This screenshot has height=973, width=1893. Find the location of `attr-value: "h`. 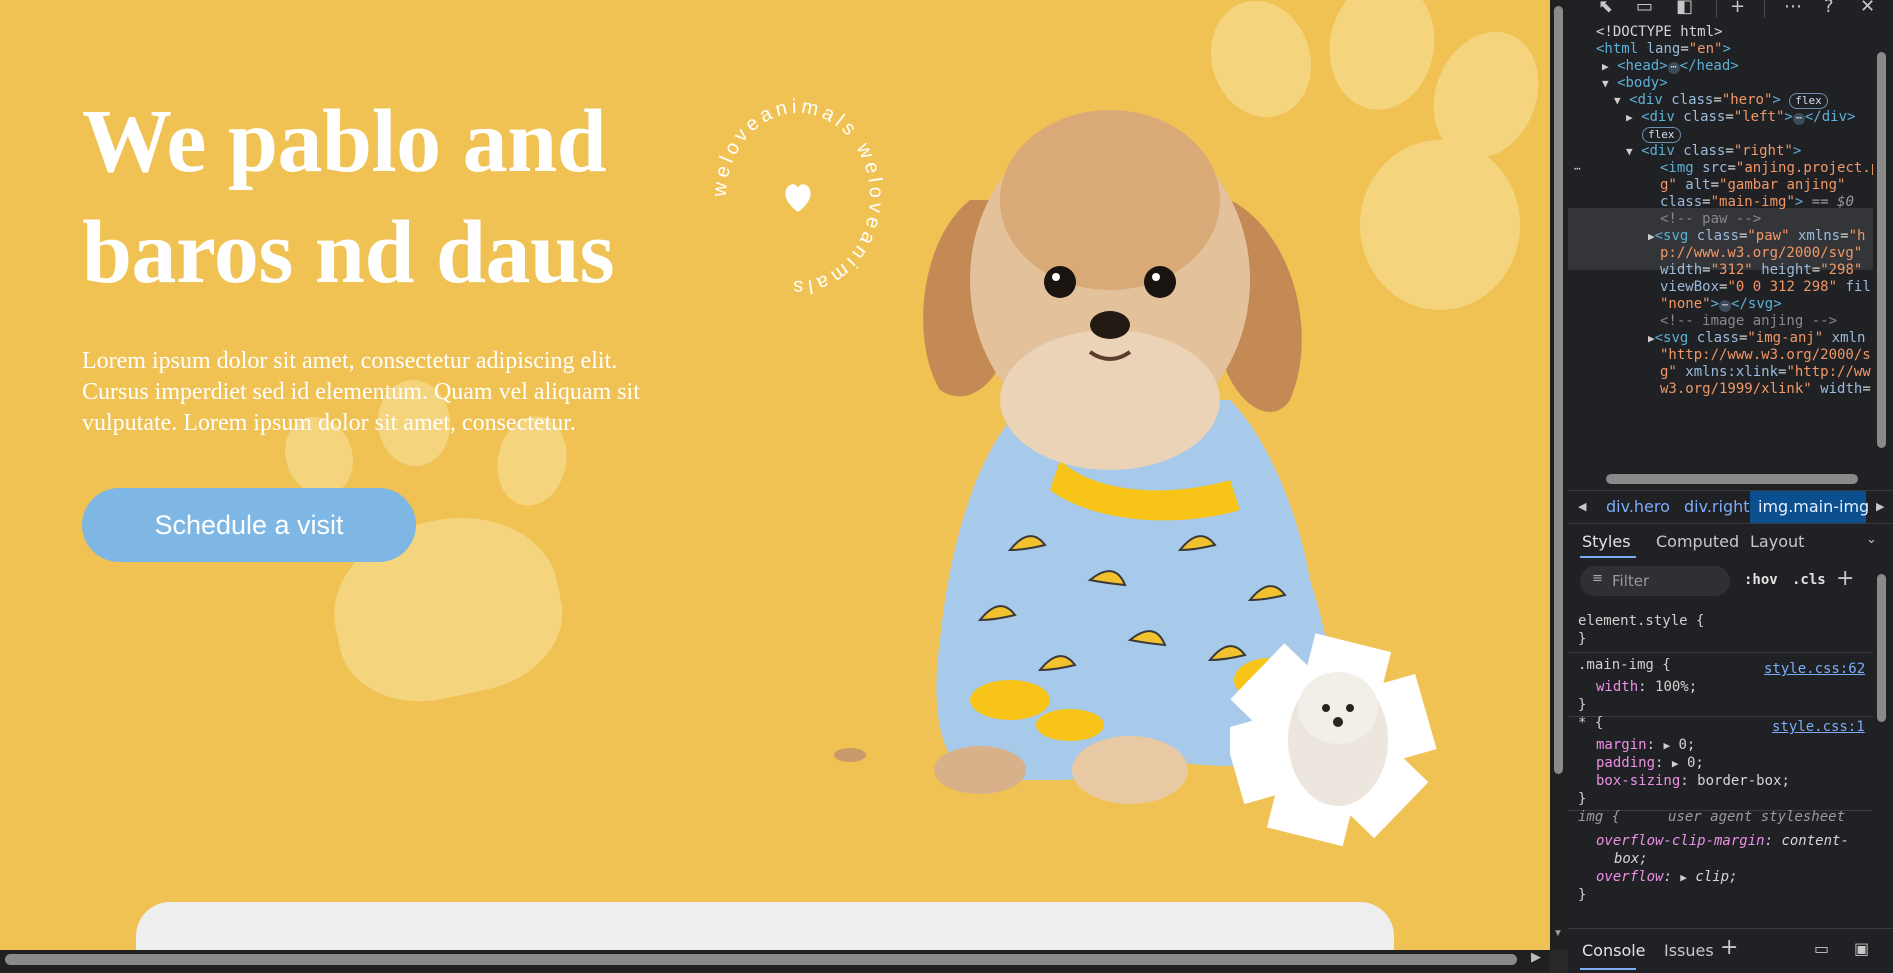

attr-value: "h is located at coordinates (1857, 236).